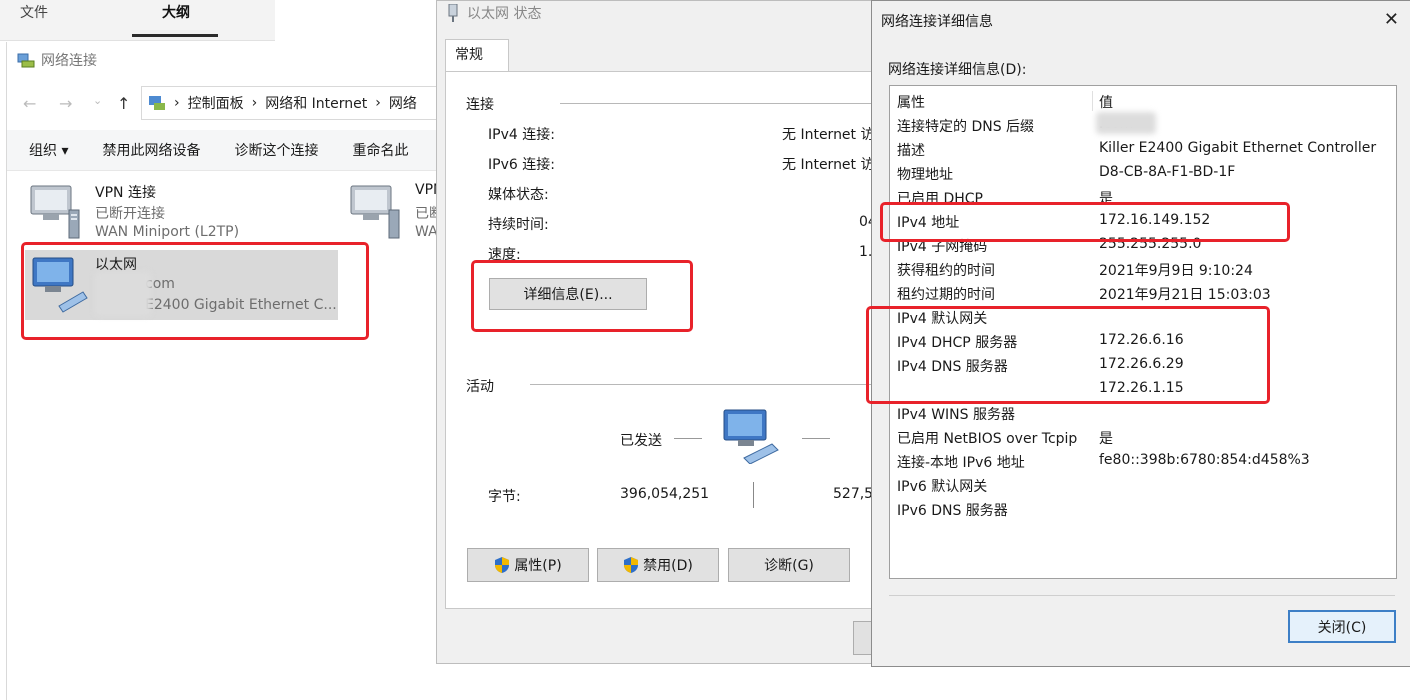 Image resolution: width=1410 pixels, height=700 pixels. Describe the element at coordinates (97, 100) in the screenshot. I see `recent-dropdown-icon: ⌄` at that location.